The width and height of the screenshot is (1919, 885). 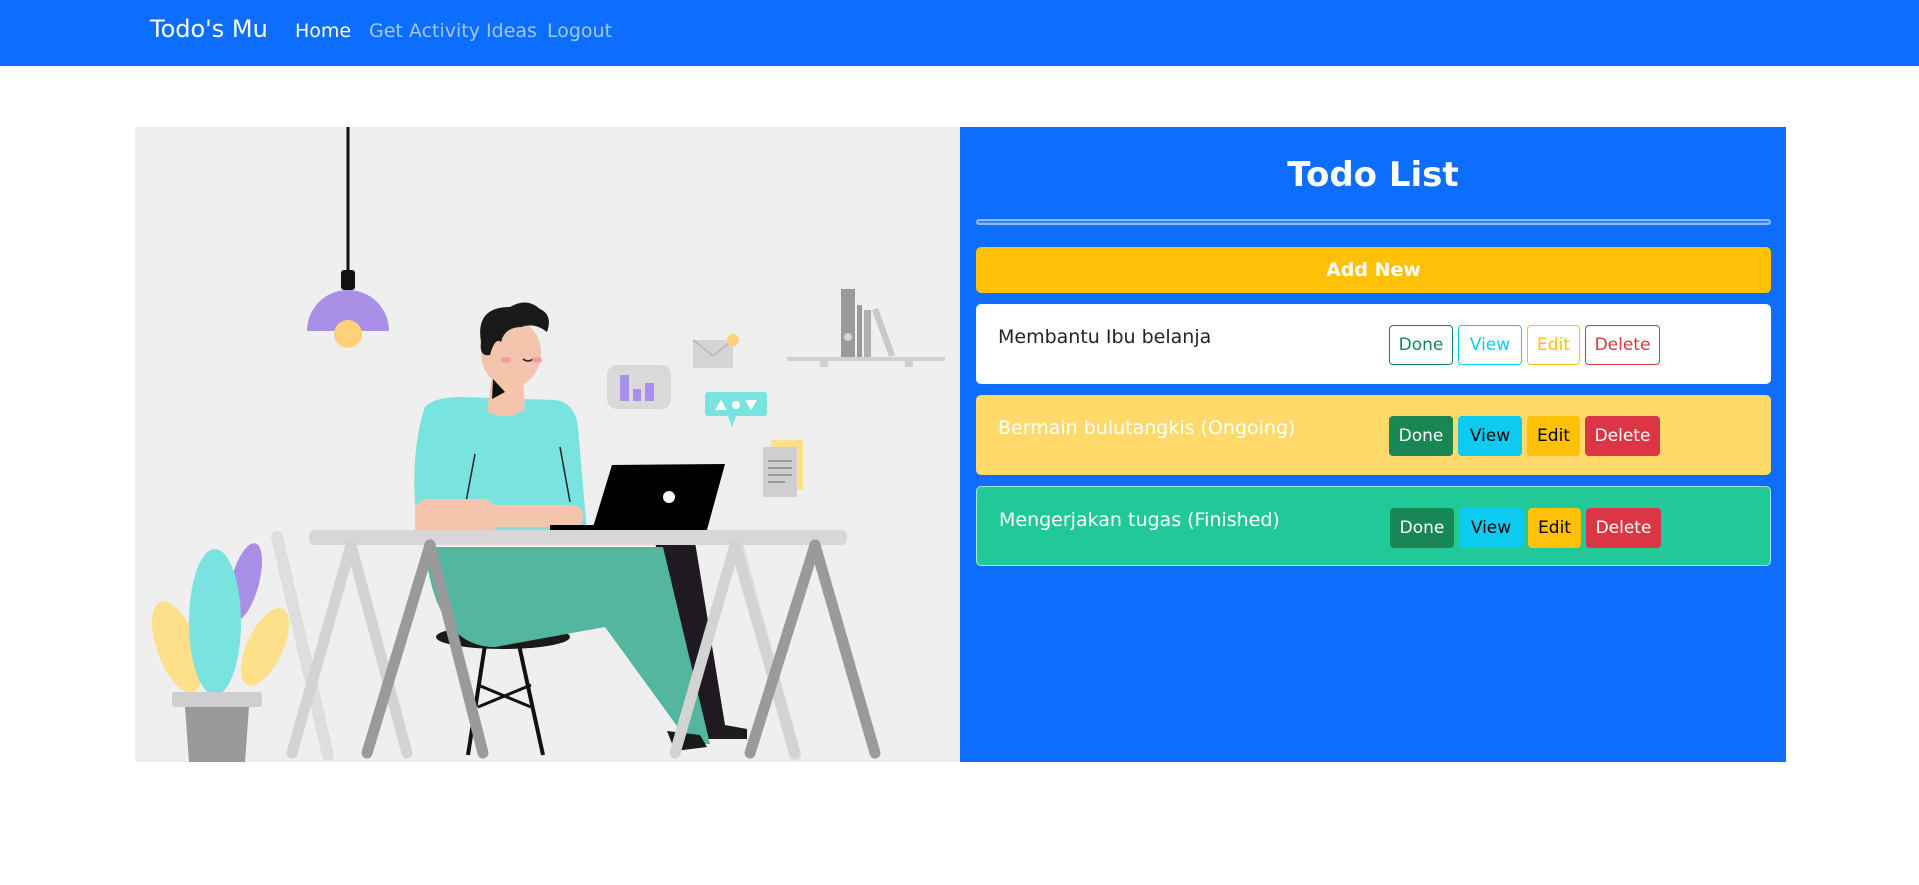 I want to click on title-divider, so click(x=1373, y=222).